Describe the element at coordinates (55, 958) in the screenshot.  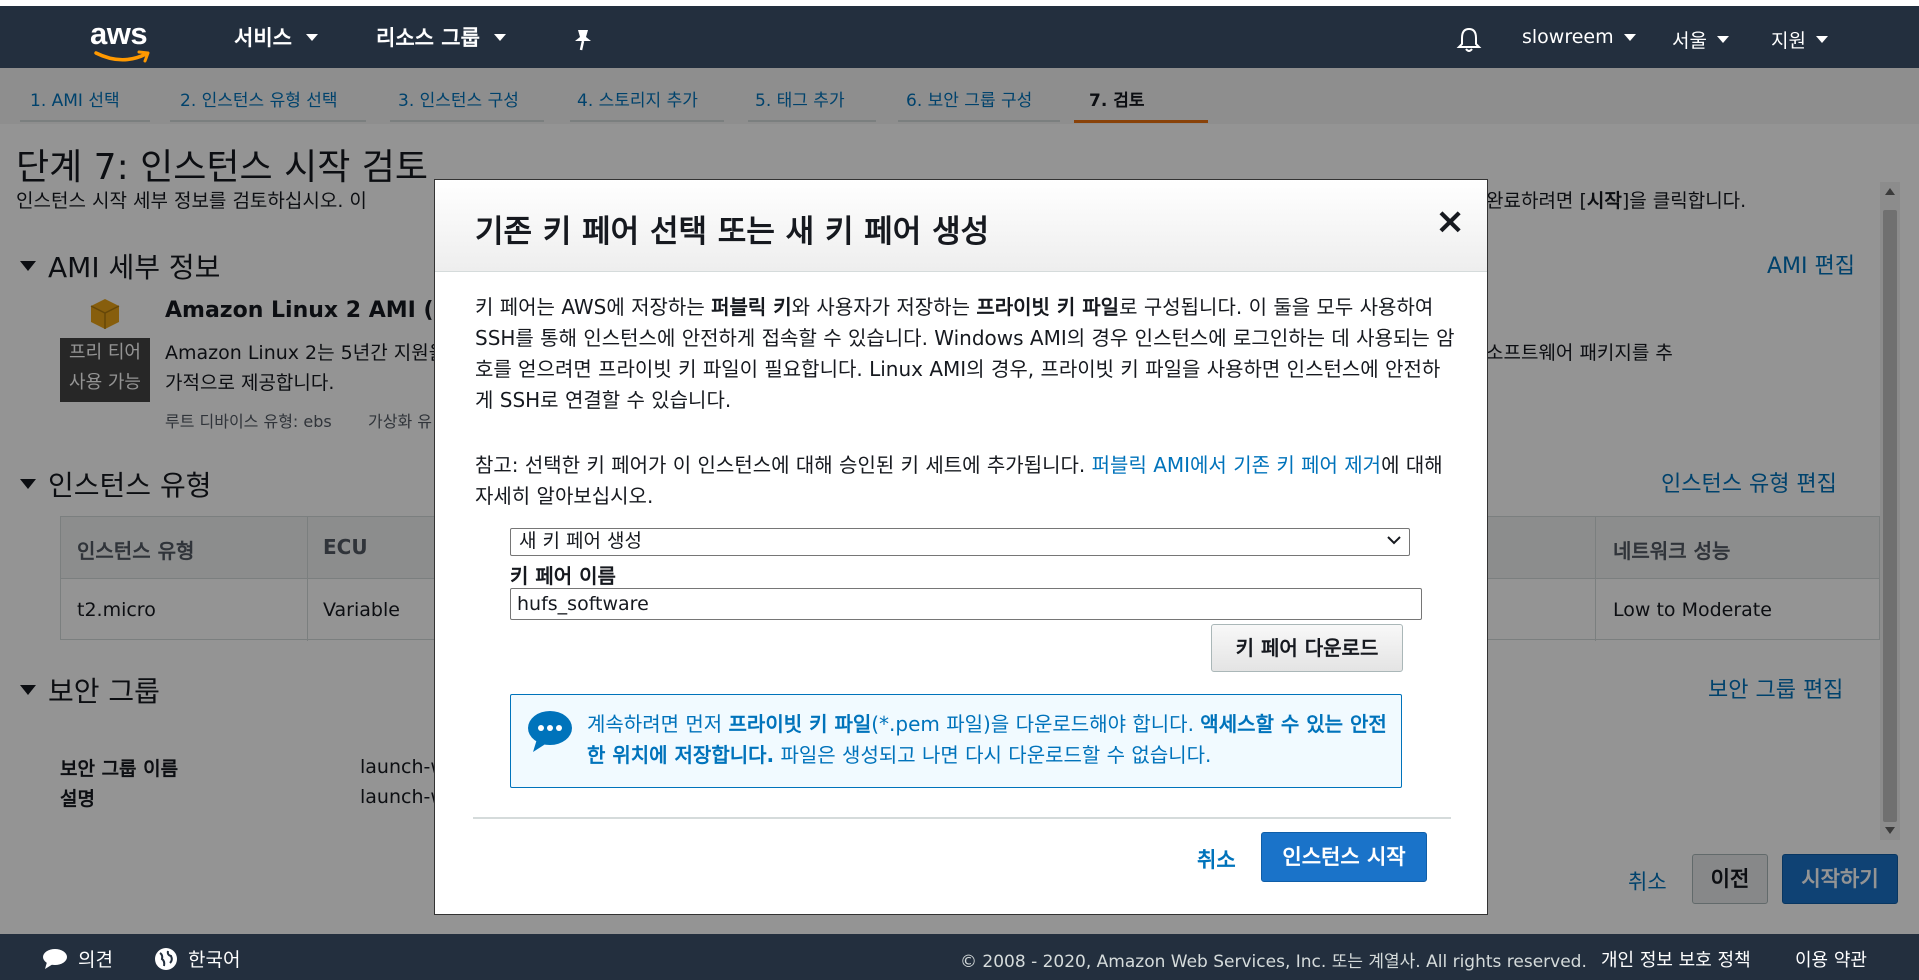
I see `speech-bubble-icon` at that location.